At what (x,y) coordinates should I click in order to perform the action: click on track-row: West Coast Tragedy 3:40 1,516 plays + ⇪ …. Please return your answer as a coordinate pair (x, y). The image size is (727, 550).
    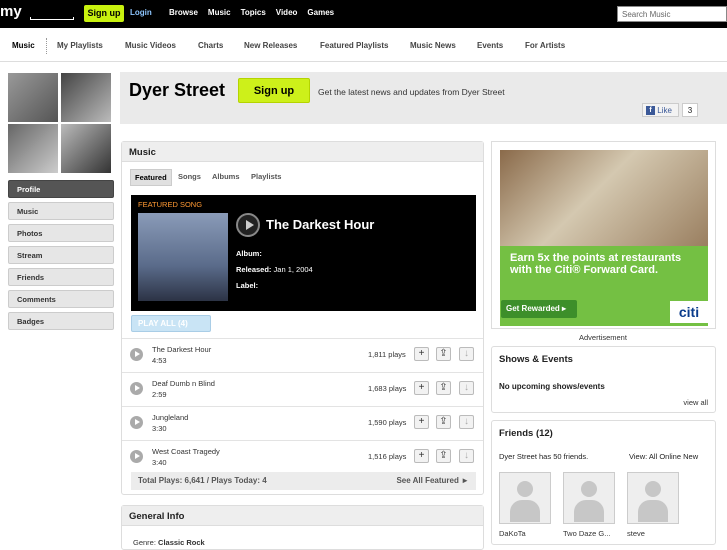
    Looking at the image, I should click on (302, 457).